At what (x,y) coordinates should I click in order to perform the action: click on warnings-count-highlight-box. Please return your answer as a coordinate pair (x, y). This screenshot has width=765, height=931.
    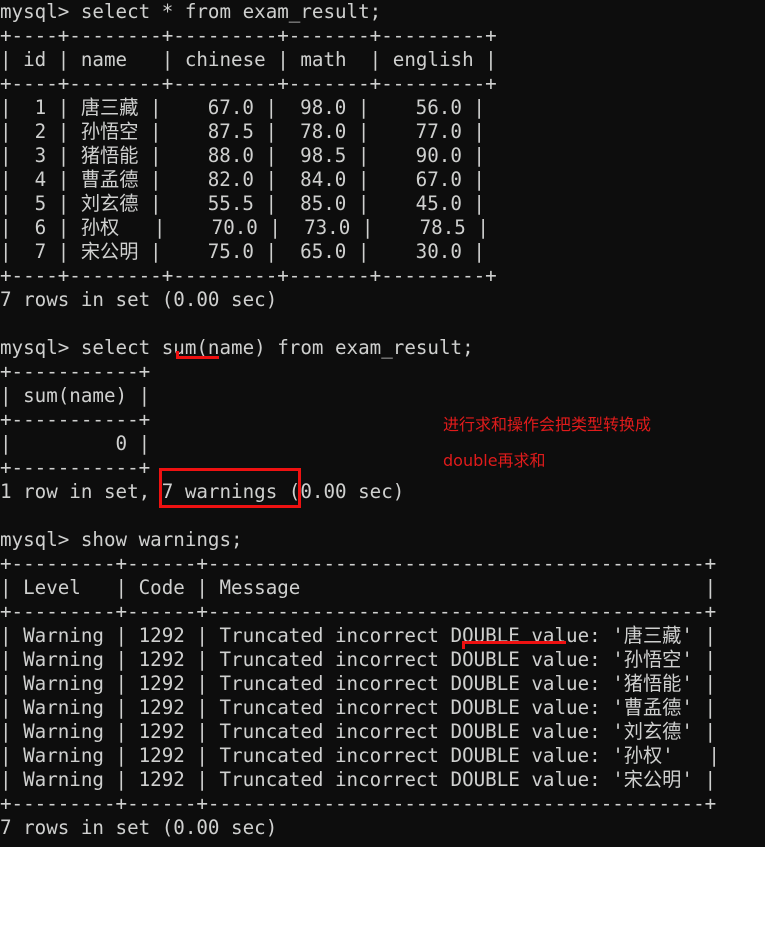
    Looking at the image, I should click on (230, 488).